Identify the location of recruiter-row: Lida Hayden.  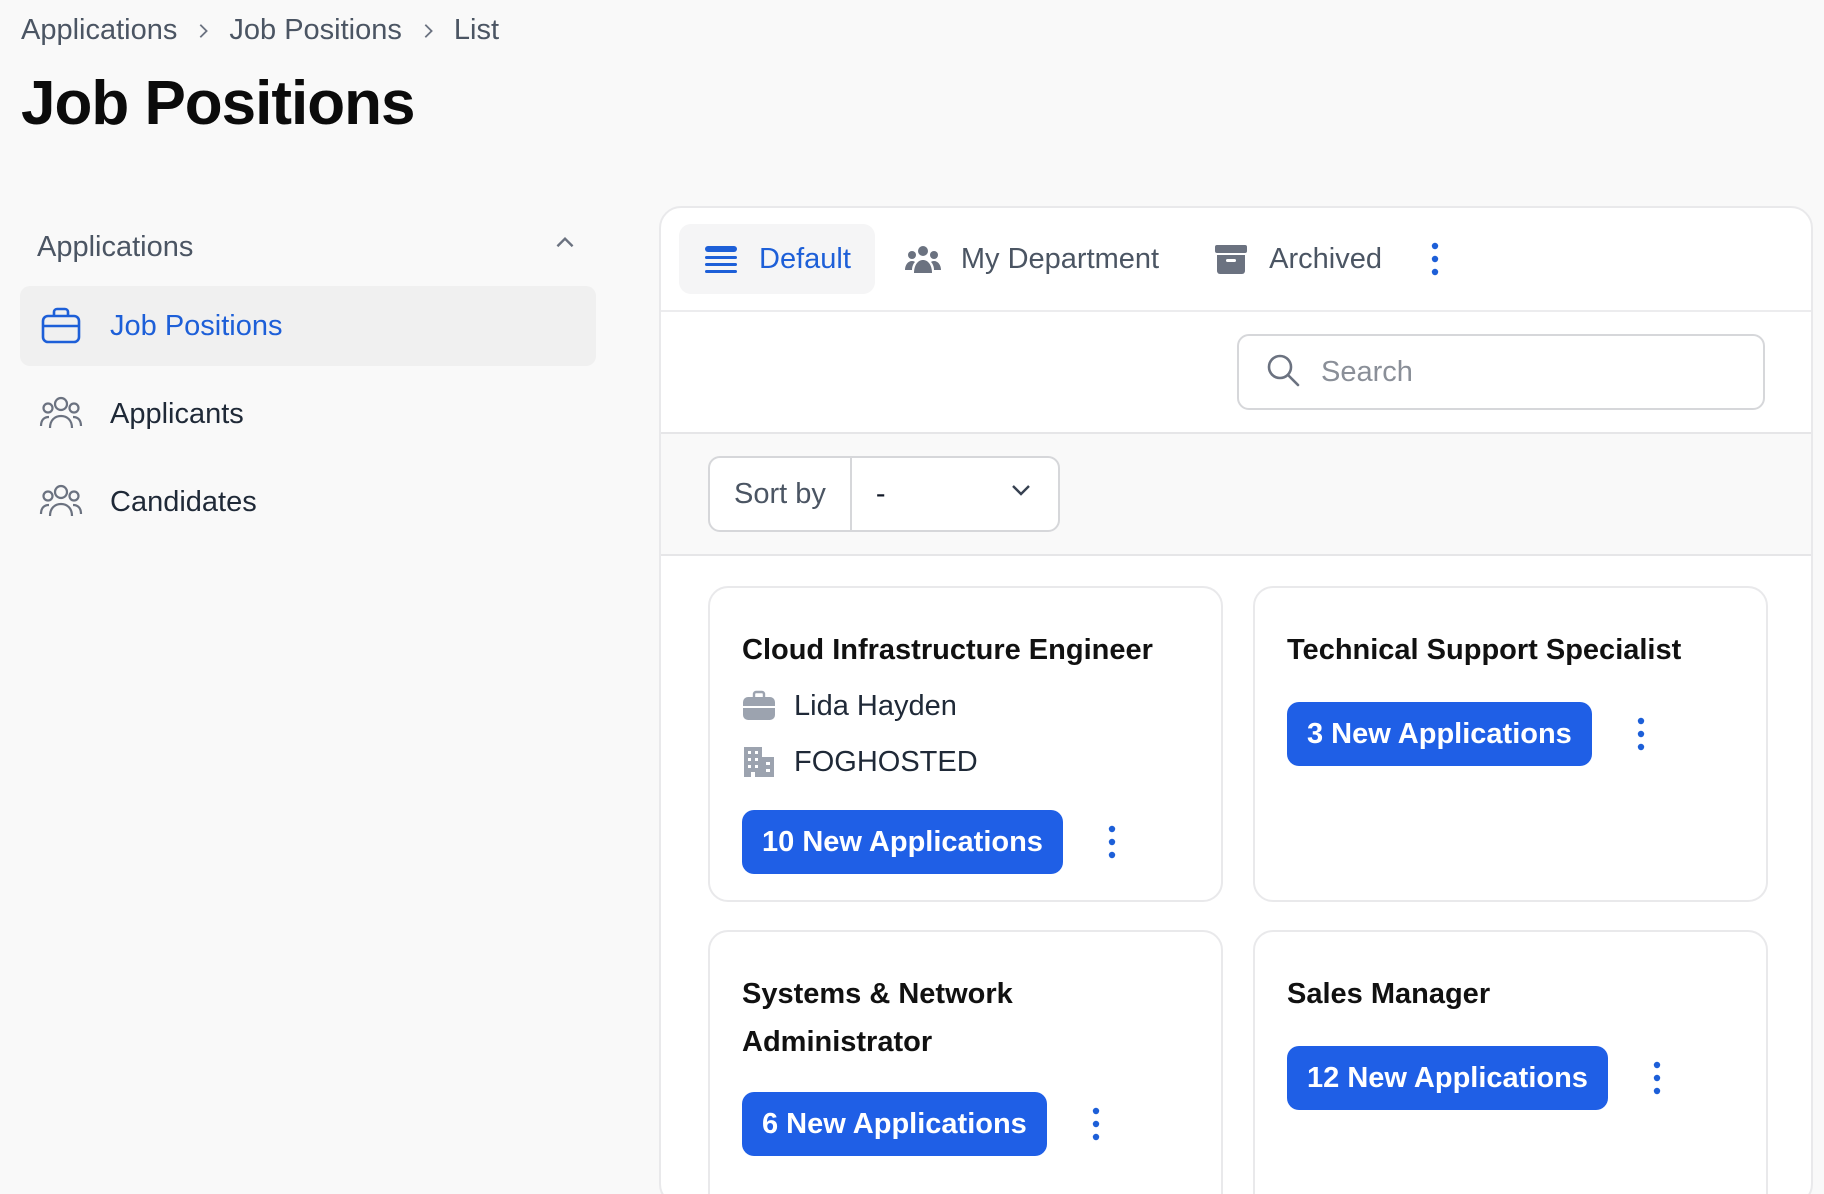
(965, 706).